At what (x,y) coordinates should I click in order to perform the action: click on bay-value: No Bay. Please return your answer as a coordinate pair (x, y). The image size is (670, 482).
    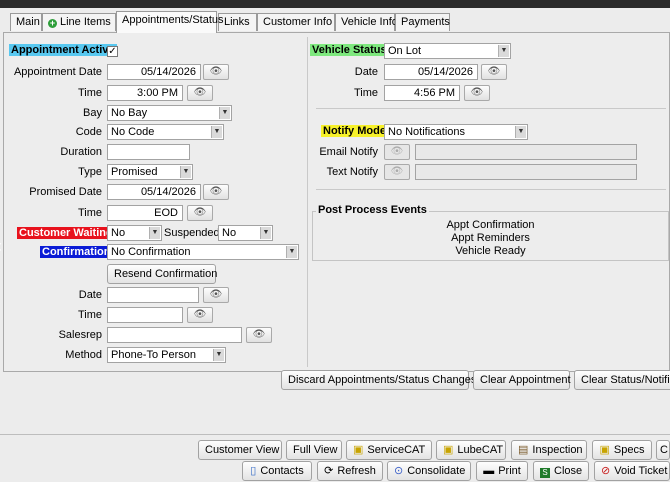
    Looking at the image, I should click on (129, 113).